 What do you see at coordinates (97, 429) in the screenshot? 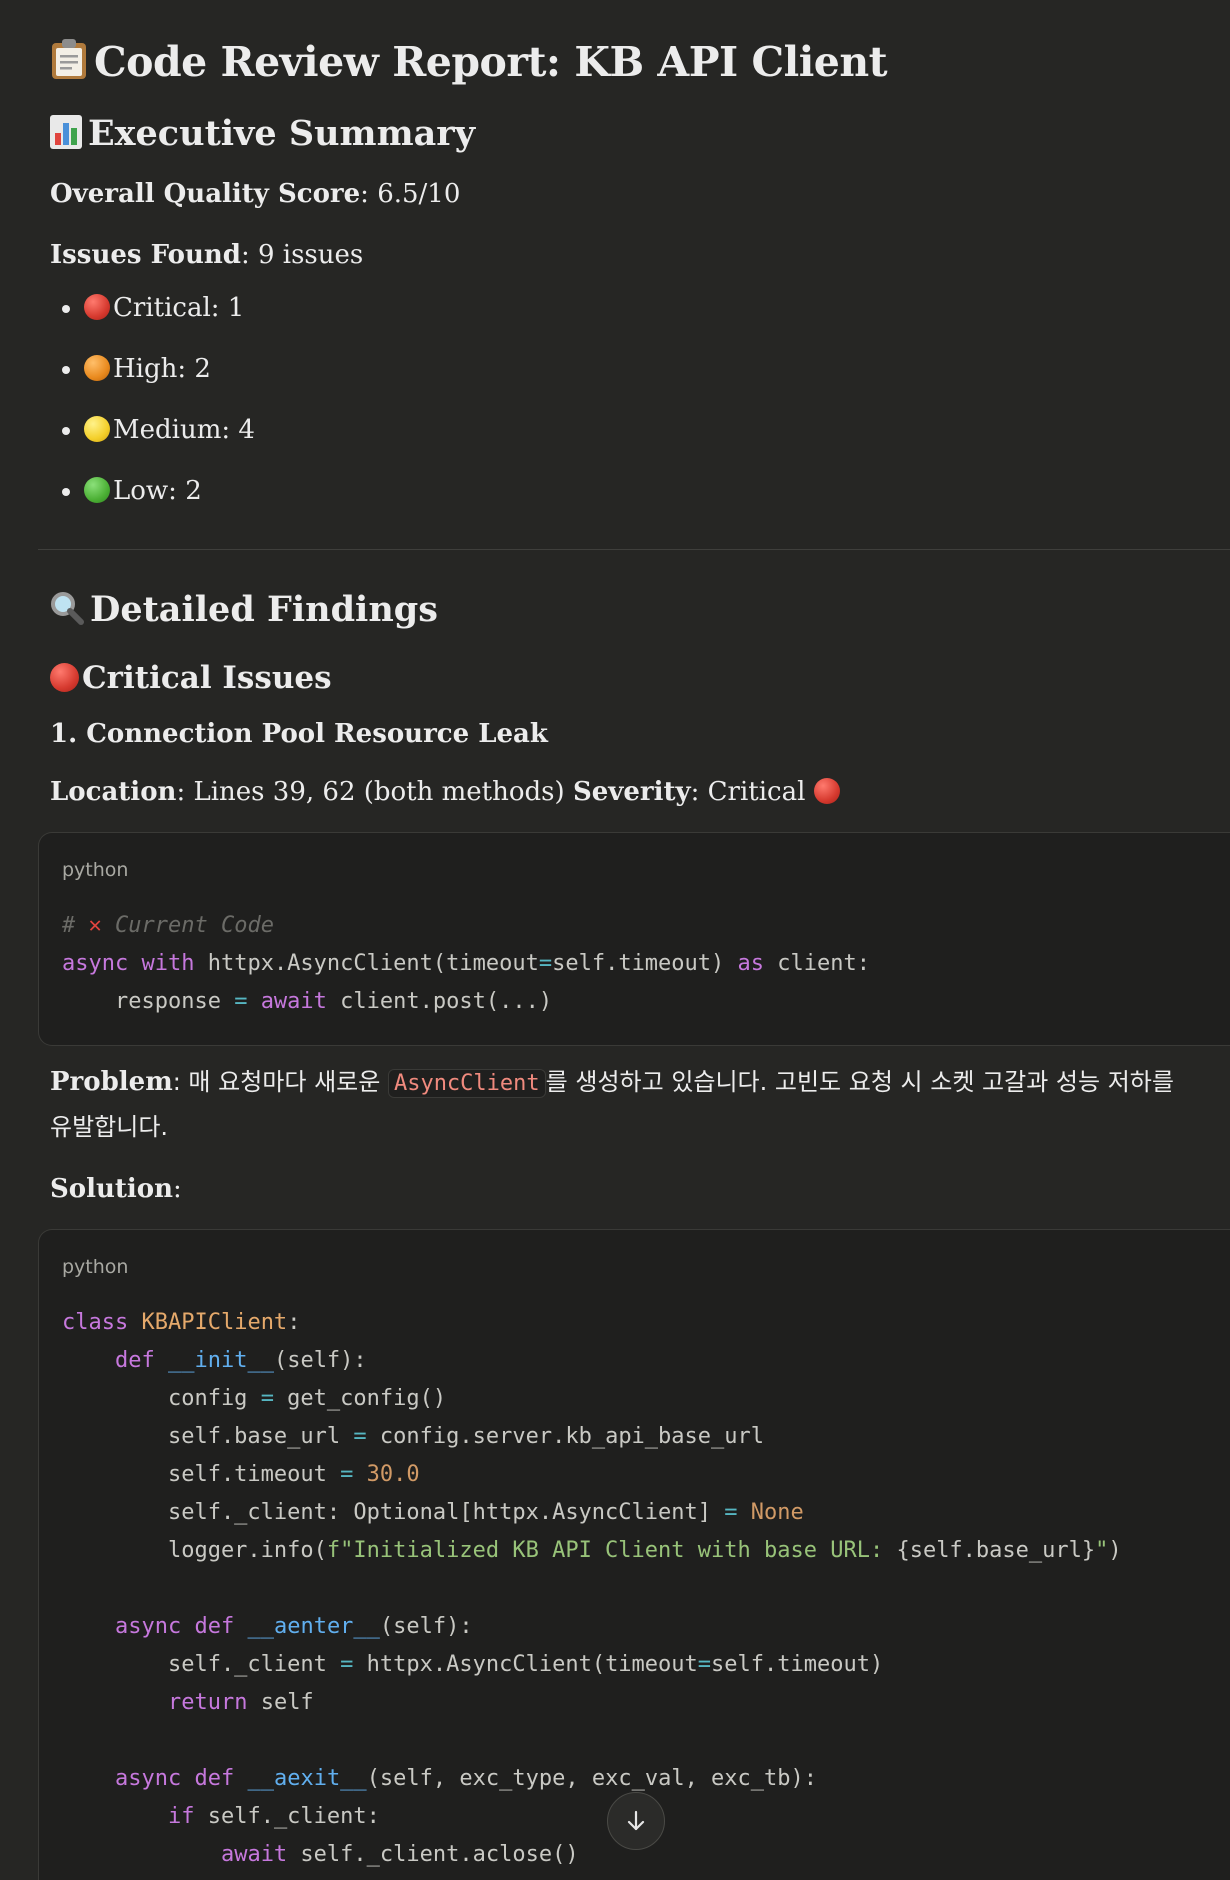
I see `yellow-circle-icon` at bounding box center [97, 429].